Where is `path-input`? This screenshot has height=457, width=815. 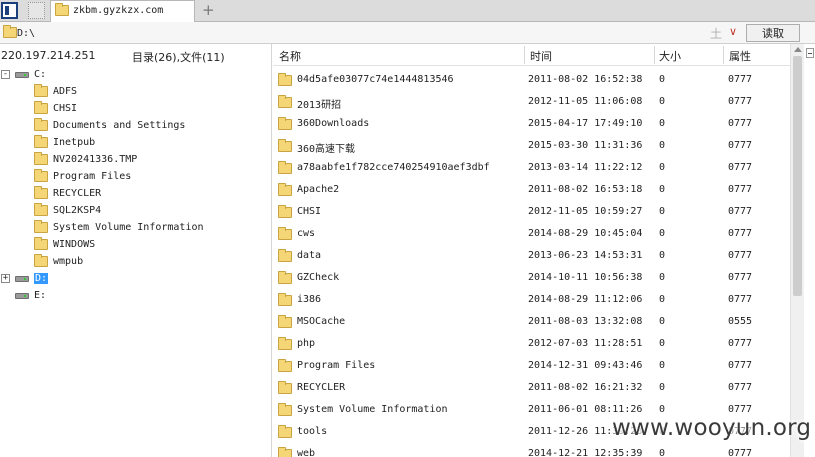
path-input is located at coordinates (379, 33).